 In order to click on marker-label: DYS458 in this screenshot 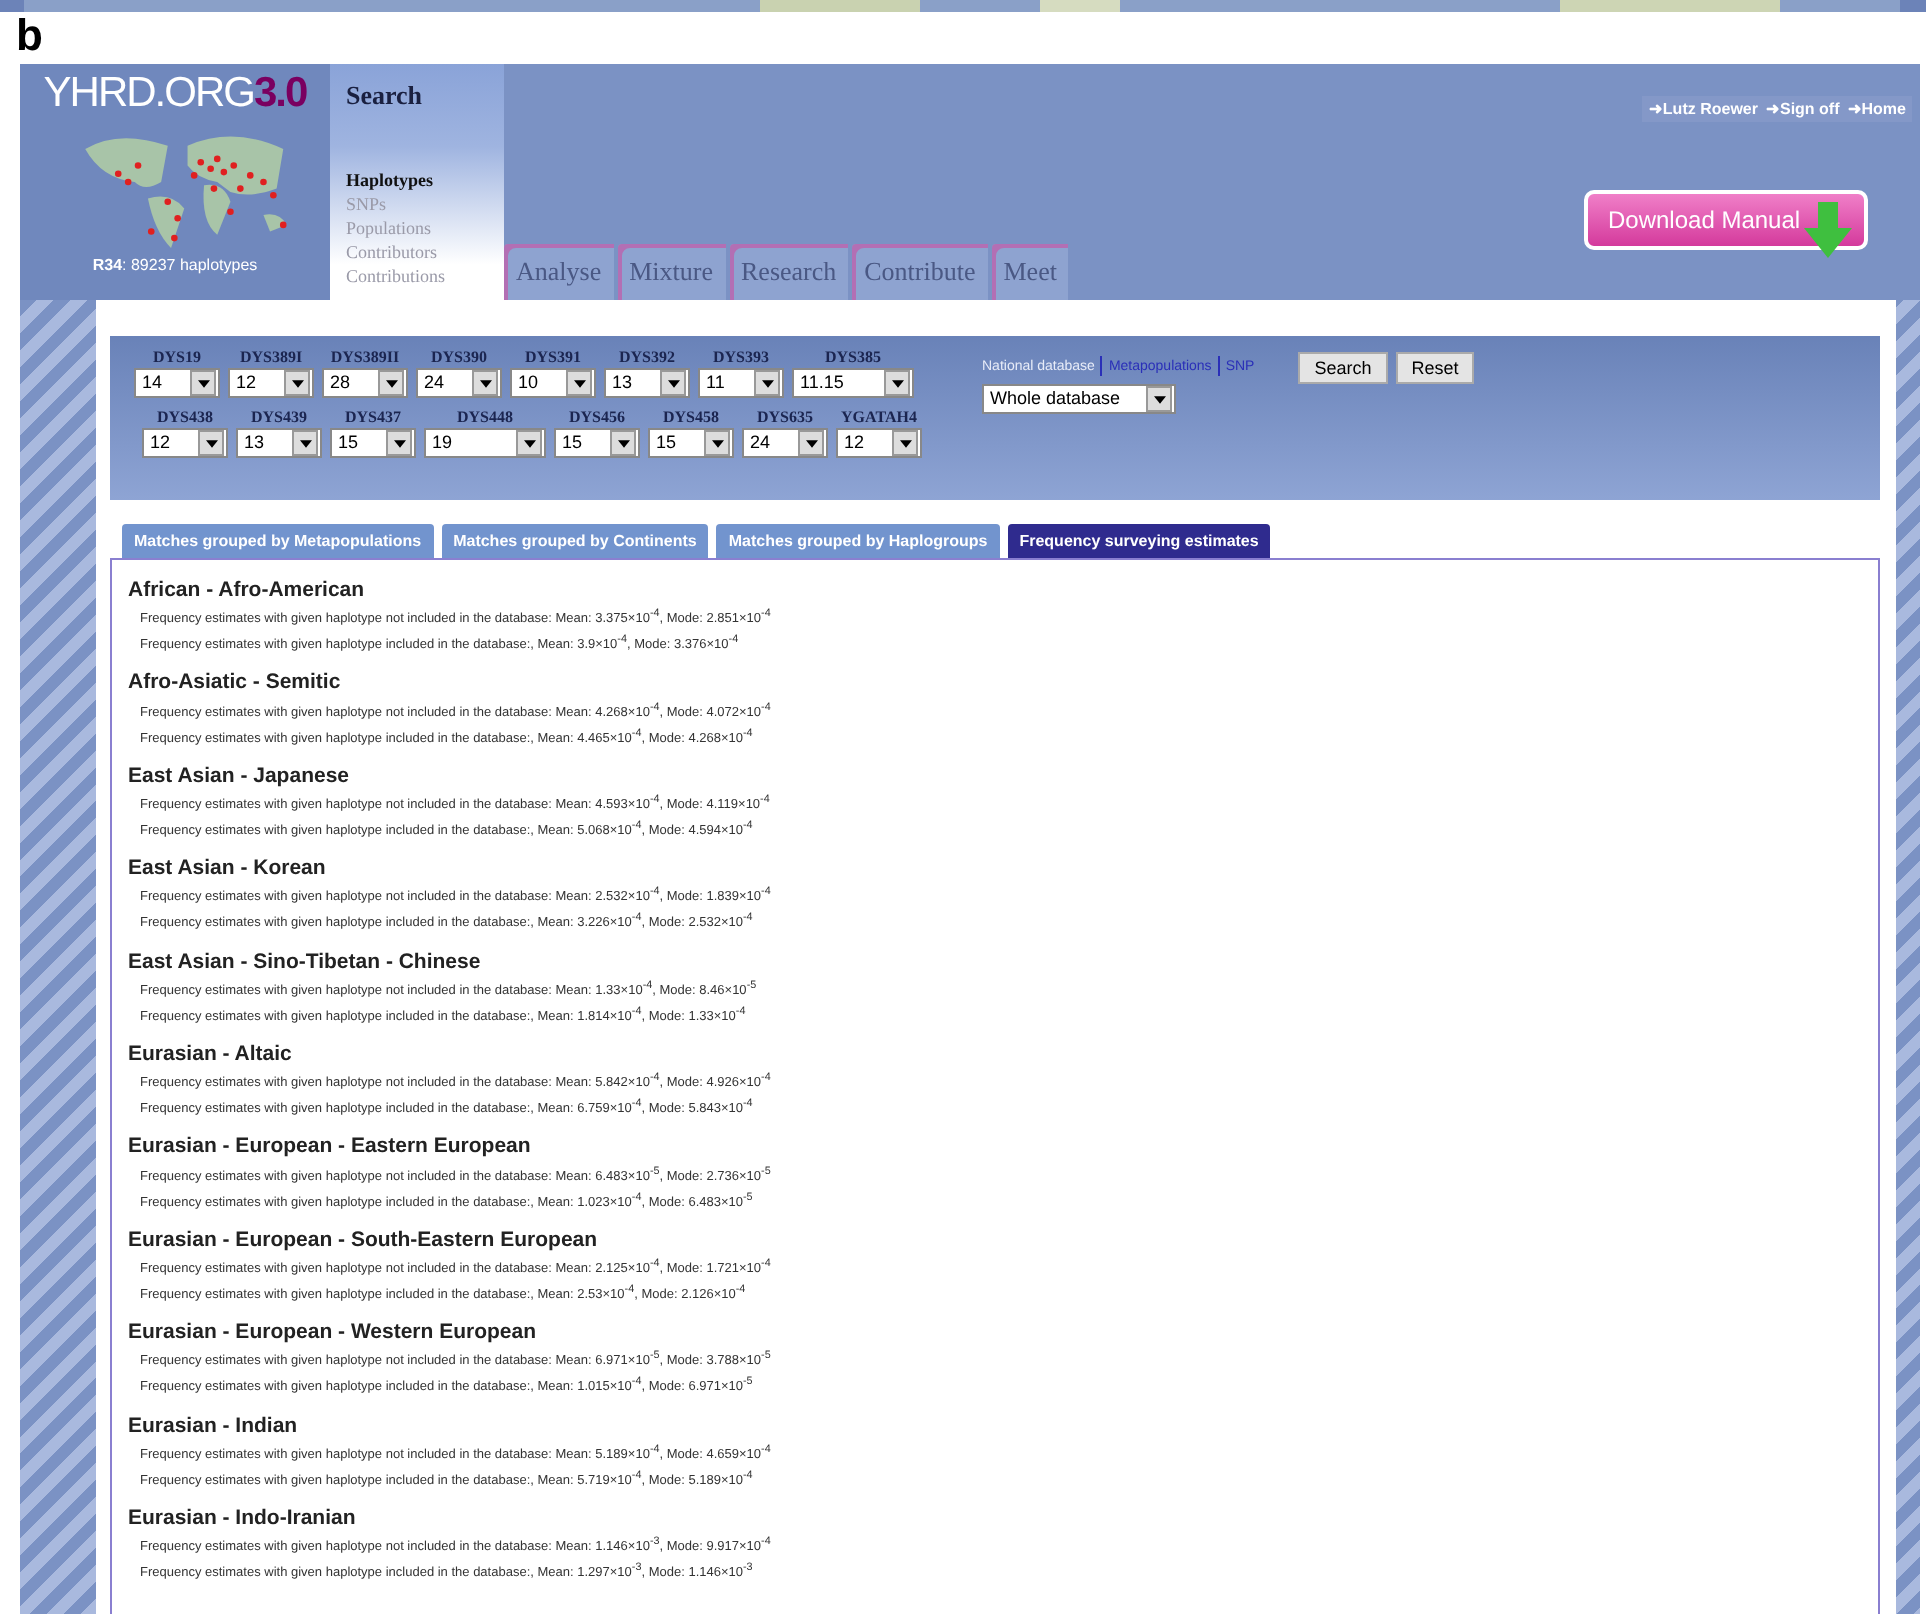, I will do `click(690, 418)`.